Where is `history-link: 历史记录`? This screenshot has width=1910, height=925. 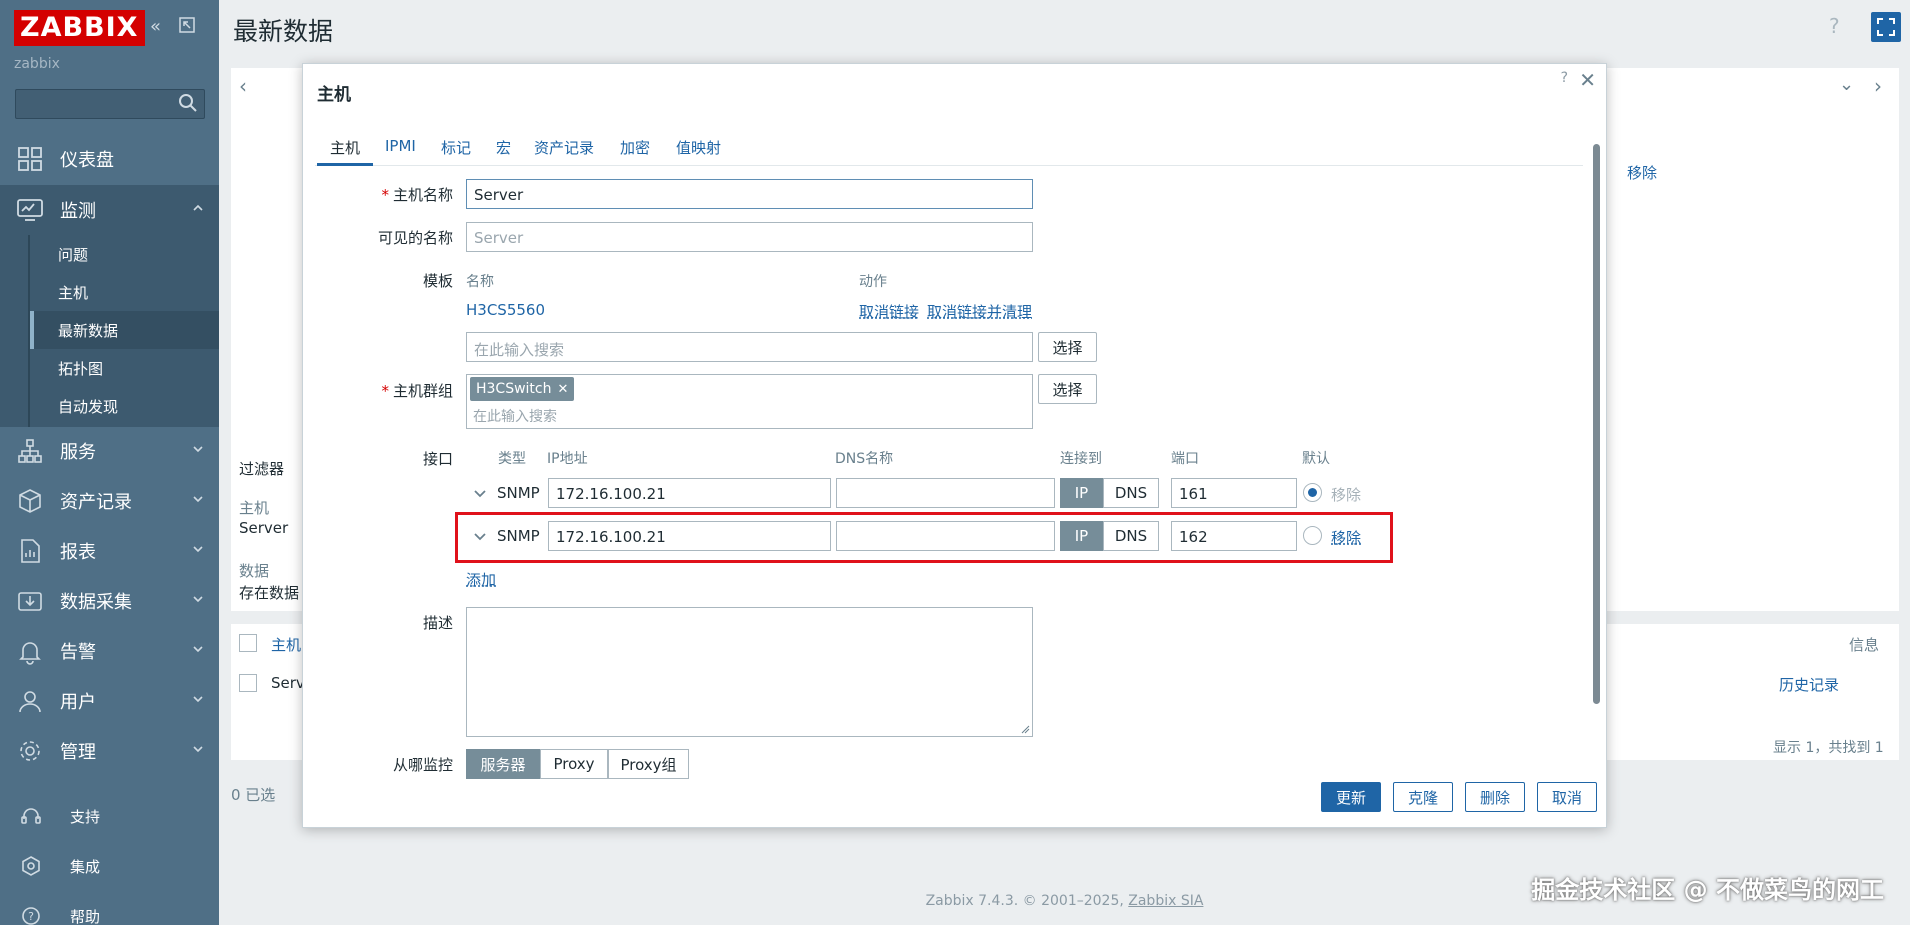 history-link: 历史记录 is located at coordinates (1809, 685).